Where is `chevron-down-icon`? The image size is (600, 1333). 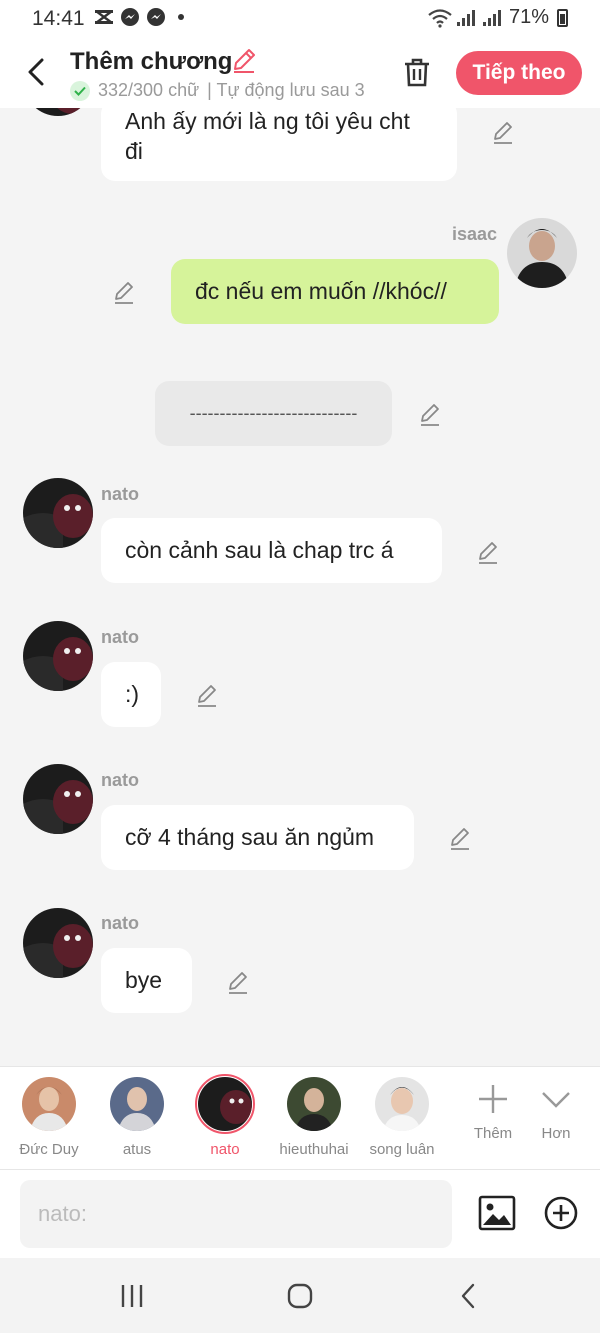 chevron-down-icon is located at coordinates (556, 1100).